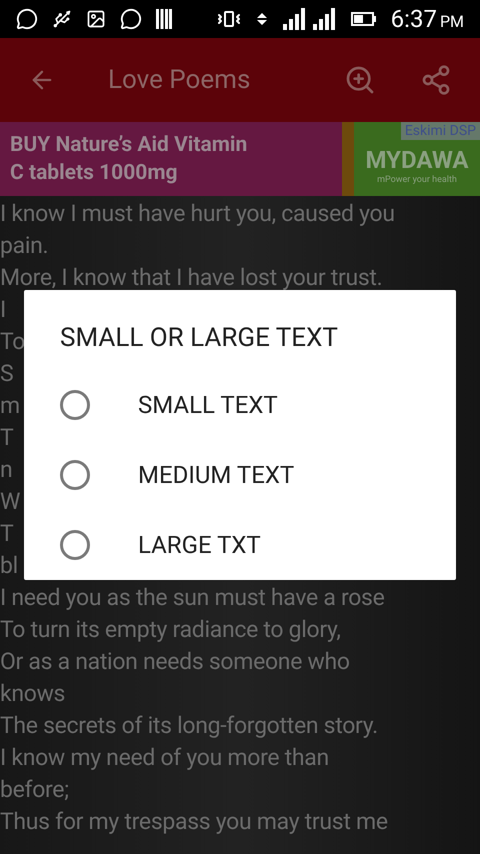  I want to click on poem-line: The secrets of its long-forgotten story., so click(189, 726).